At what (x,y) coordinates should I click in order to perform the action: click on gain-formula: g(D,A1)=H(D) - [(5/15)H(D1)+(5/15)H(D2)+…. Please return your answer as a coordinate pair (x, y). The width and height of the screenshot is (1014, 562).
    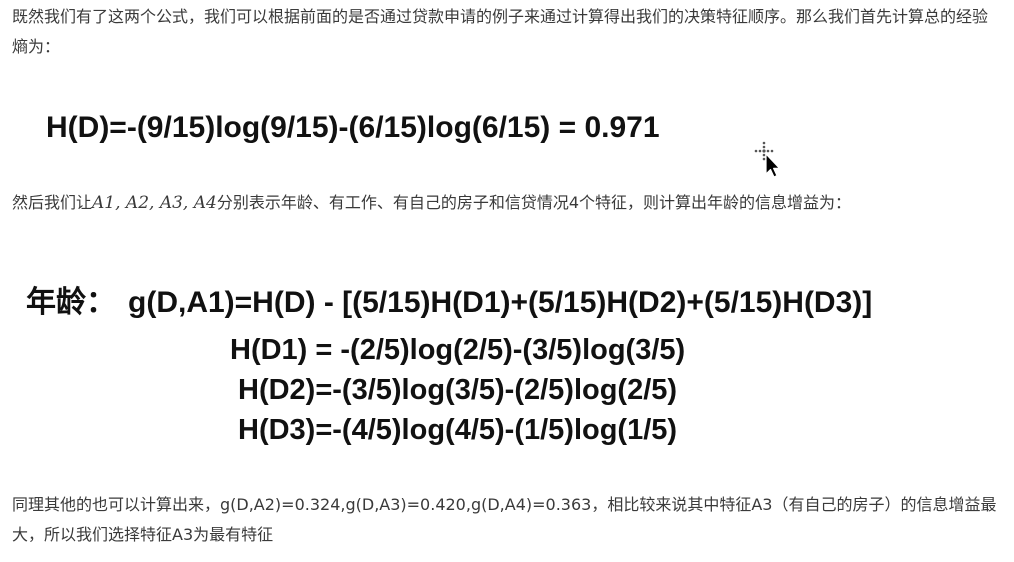
    Looking at the image, I should click on (500, 302).